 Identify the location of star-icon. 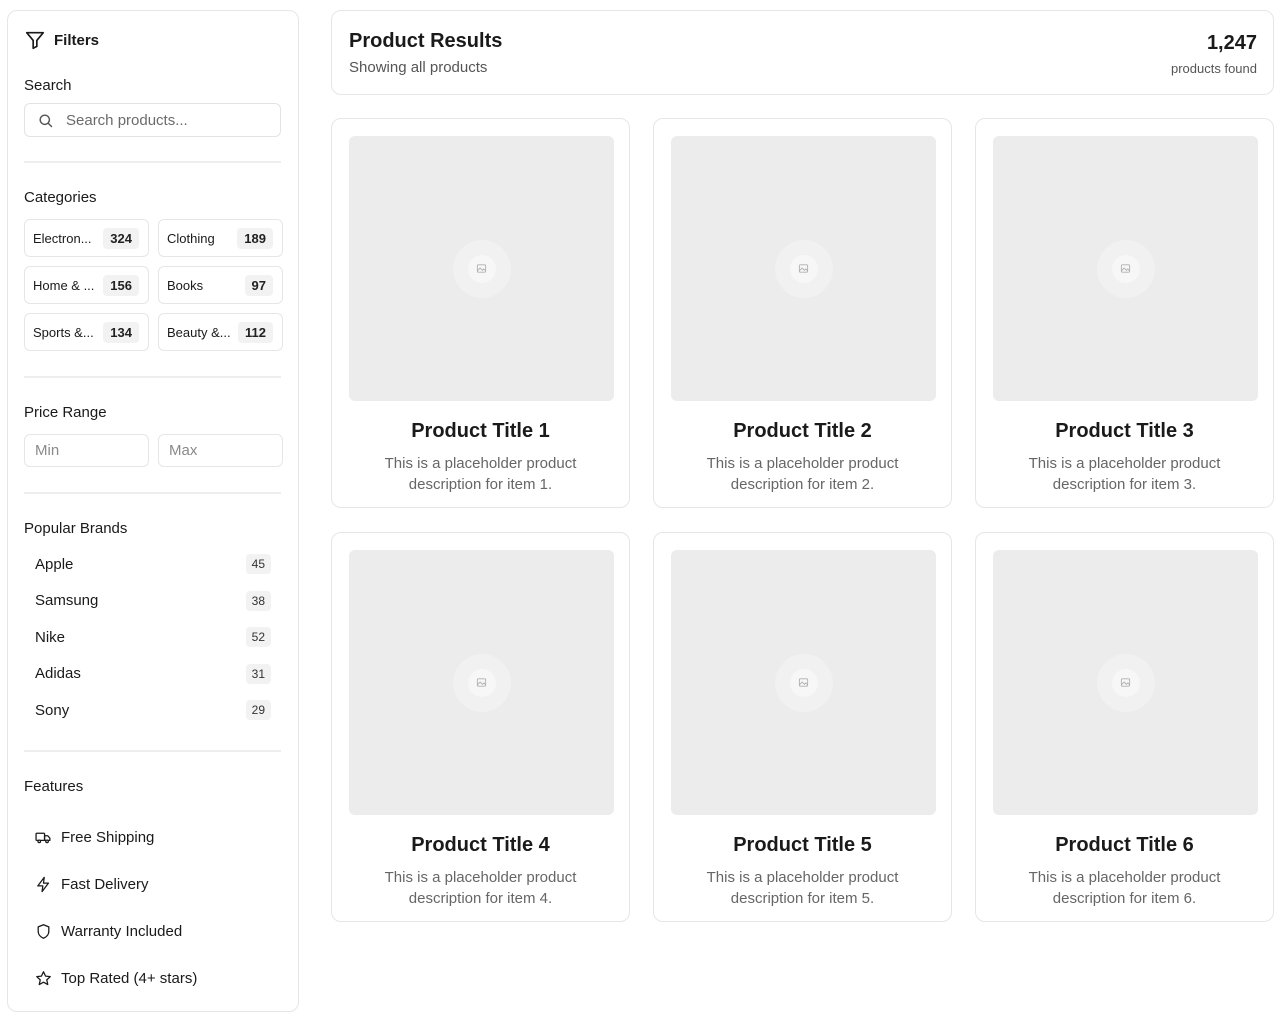
(43, 977).